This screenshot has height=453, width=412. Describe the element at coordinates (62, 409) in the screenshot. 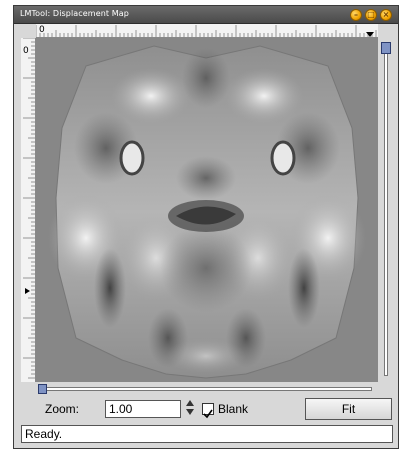

I see `zoom-label: Zoom:` at that location.